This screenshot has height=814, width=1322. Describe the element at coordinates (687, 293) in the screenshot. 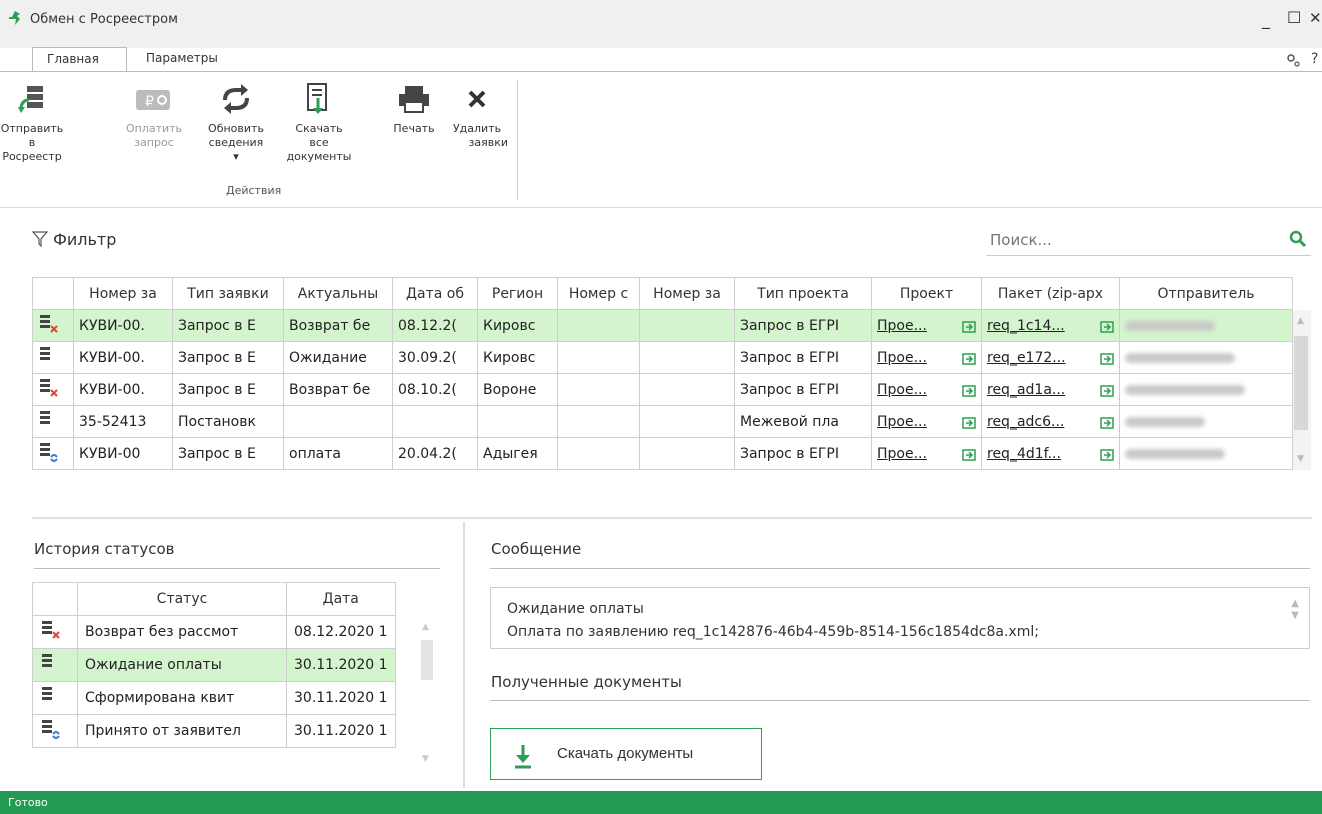

I see `col-header-number-3: Номер за` at that location.